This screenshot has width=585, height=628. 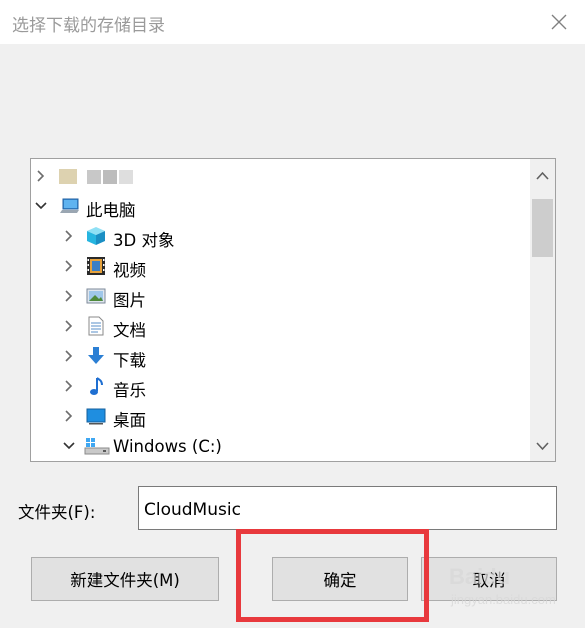 I want to click on tree-item-pictures: 图片, so click(x=280, y=296).